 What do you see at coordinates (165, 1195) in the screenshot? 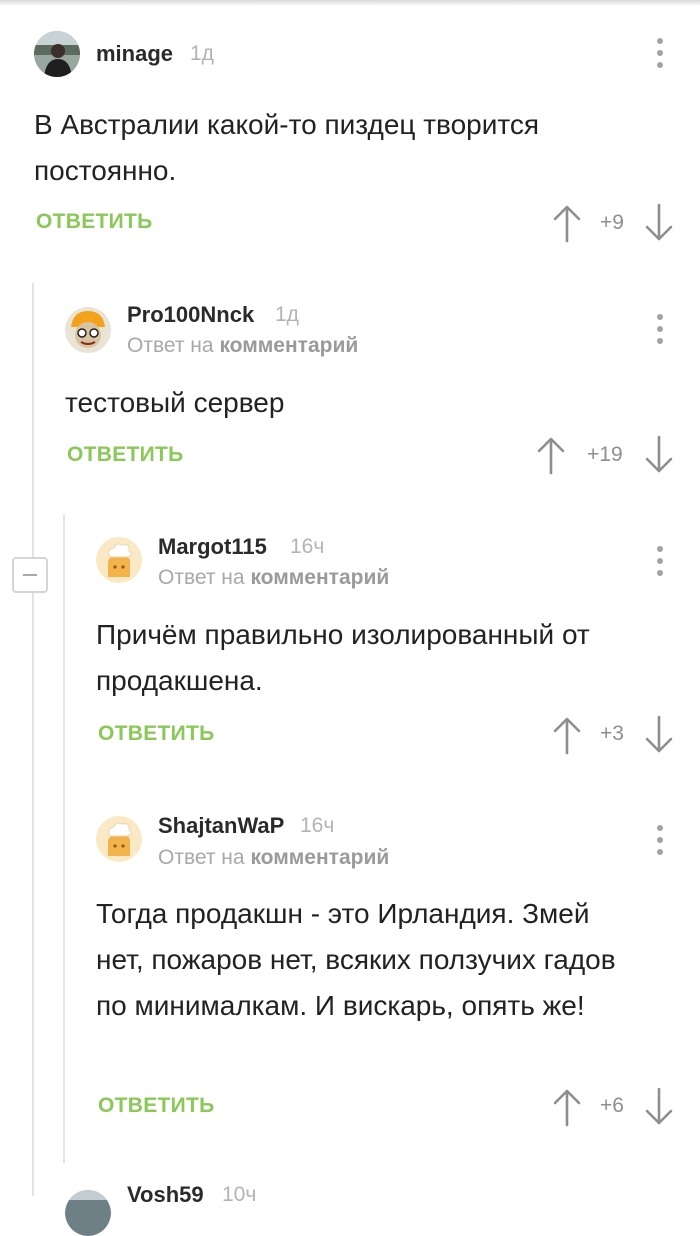
I see `author-name: Vosh59` at bounding box center [165, 1195].